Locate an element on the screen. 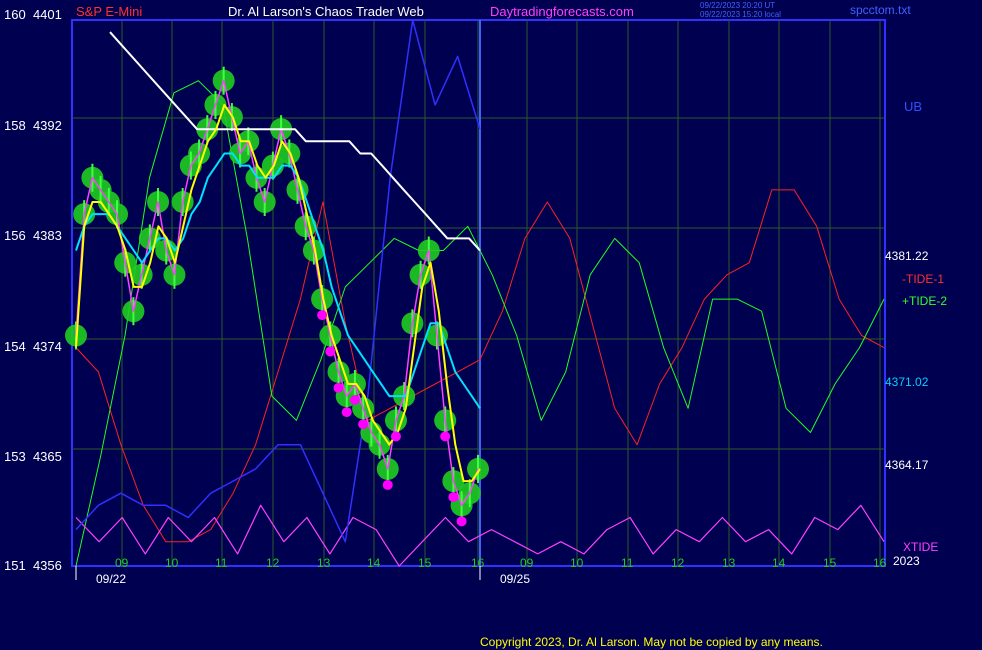 This screenshot has height=650, width=982. timestamp-local: 09/22/2023 15:20 local is located at coordinates (740, 14).